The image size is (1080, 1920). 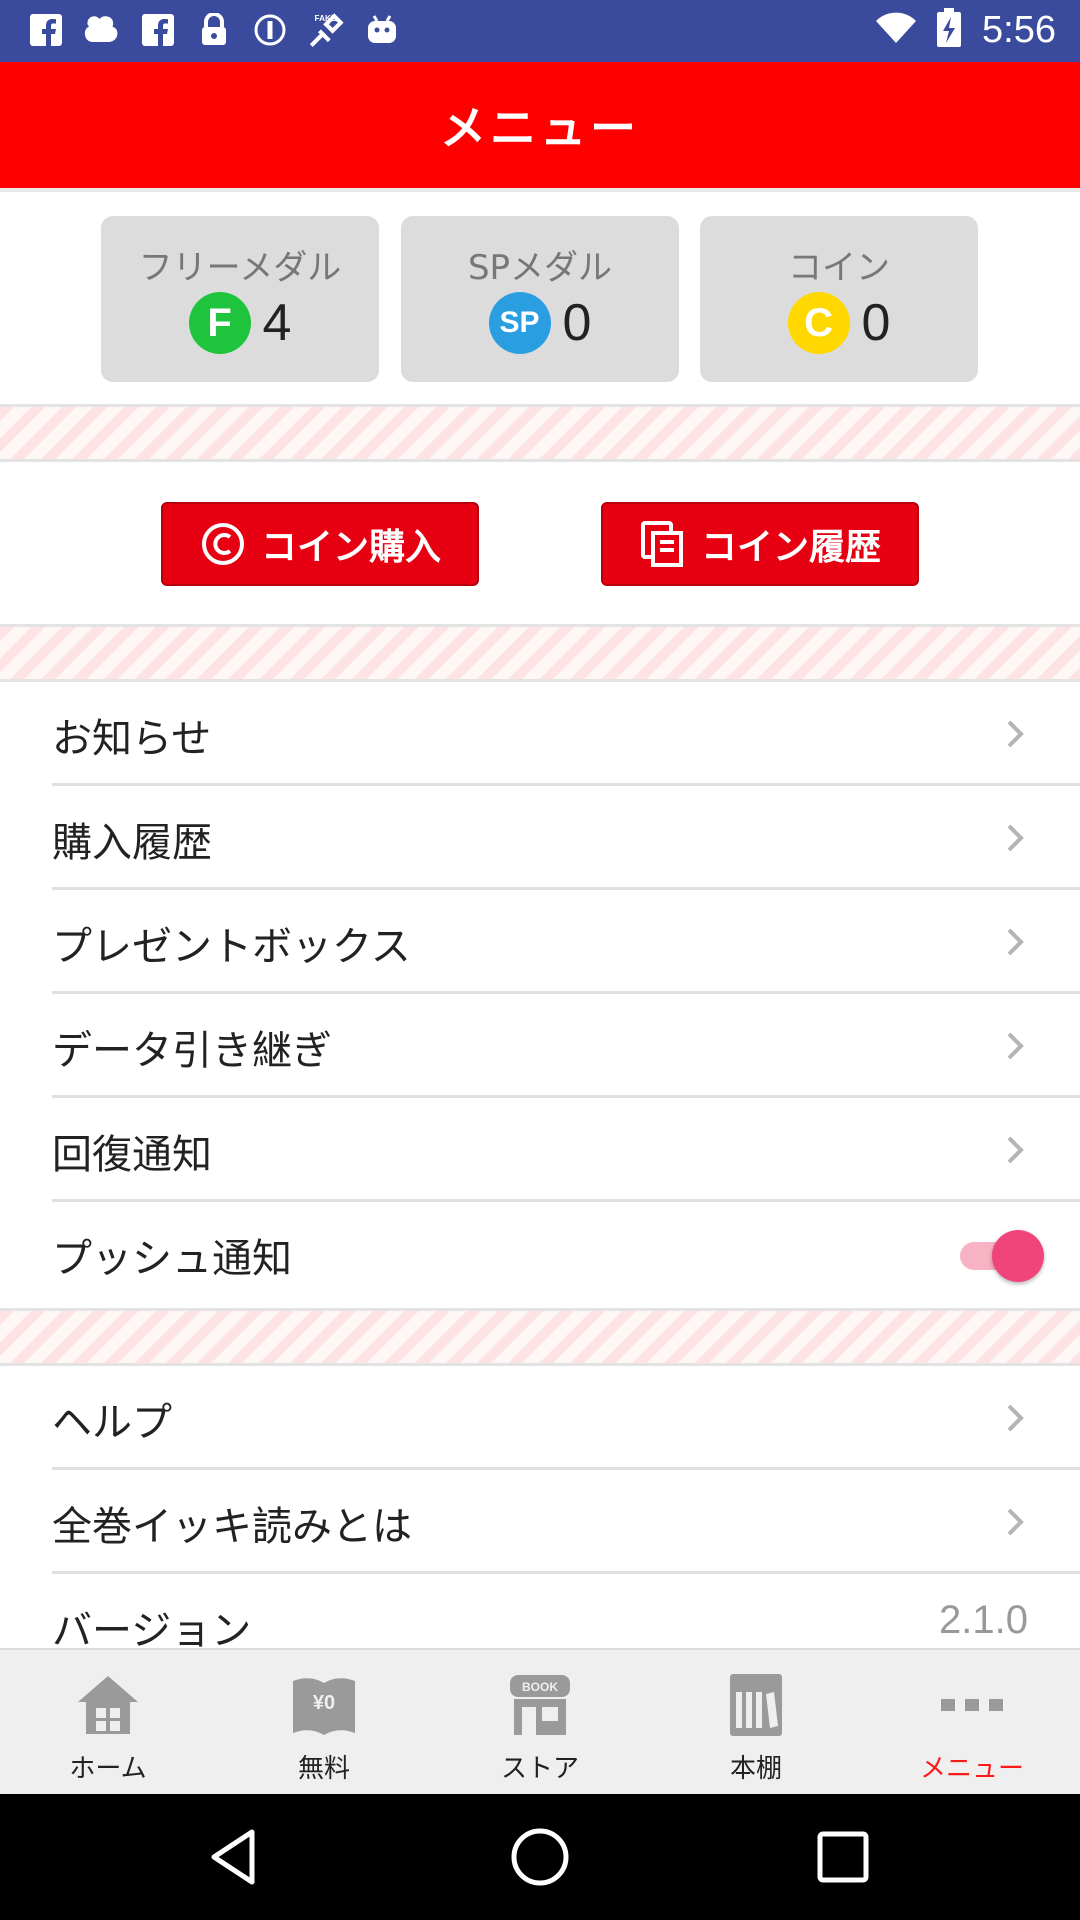 I want to click on nav-bookshelf-label: 本棚, so click(x=755, y=1769).